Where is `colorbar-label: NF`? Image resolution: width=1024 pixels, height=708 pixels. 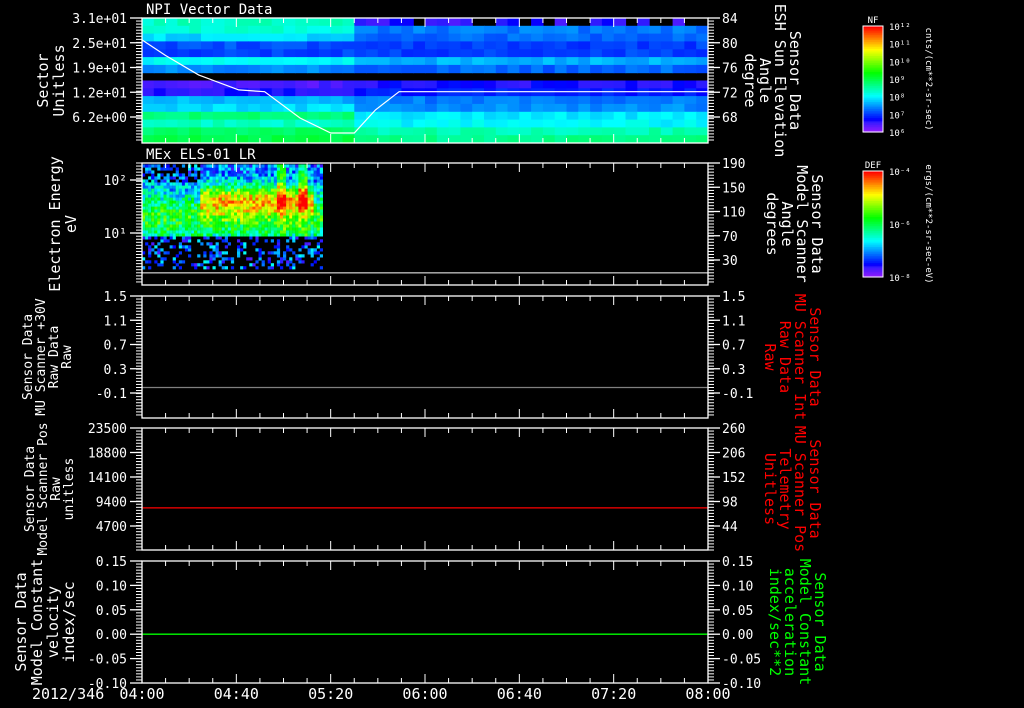
colorbar-label: NF is located at coordinates (873, 21).